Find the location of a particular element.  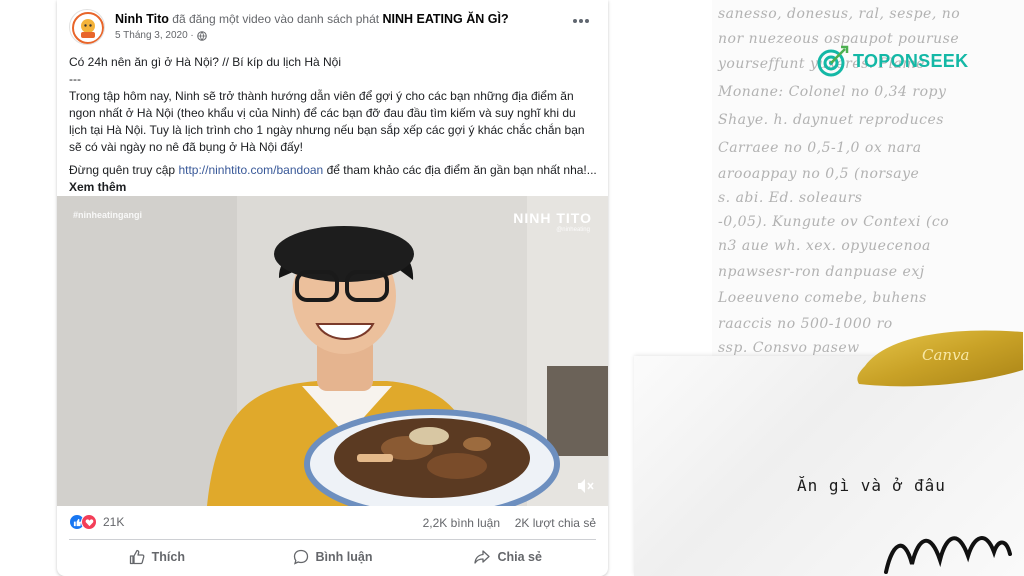

manuscript-line: -0,05). Kungute ov Contexi (co is located at coordinates (834, 222).